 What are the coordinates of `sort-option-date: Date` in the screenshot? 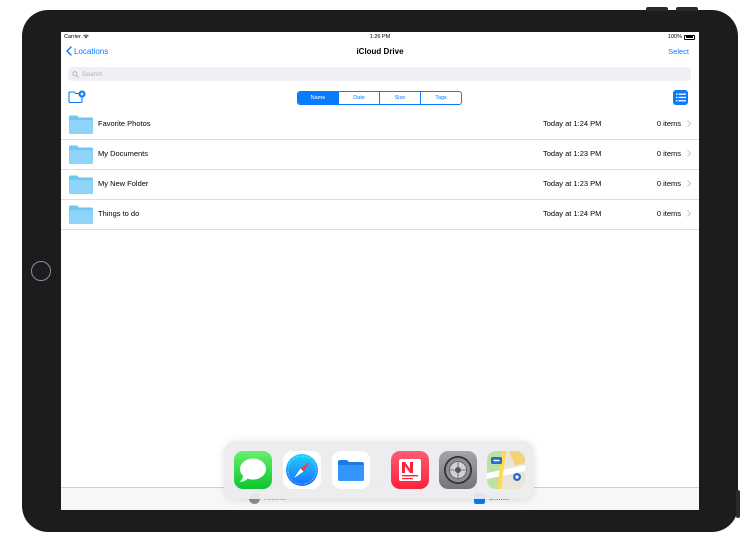 It's located at (358, 98).